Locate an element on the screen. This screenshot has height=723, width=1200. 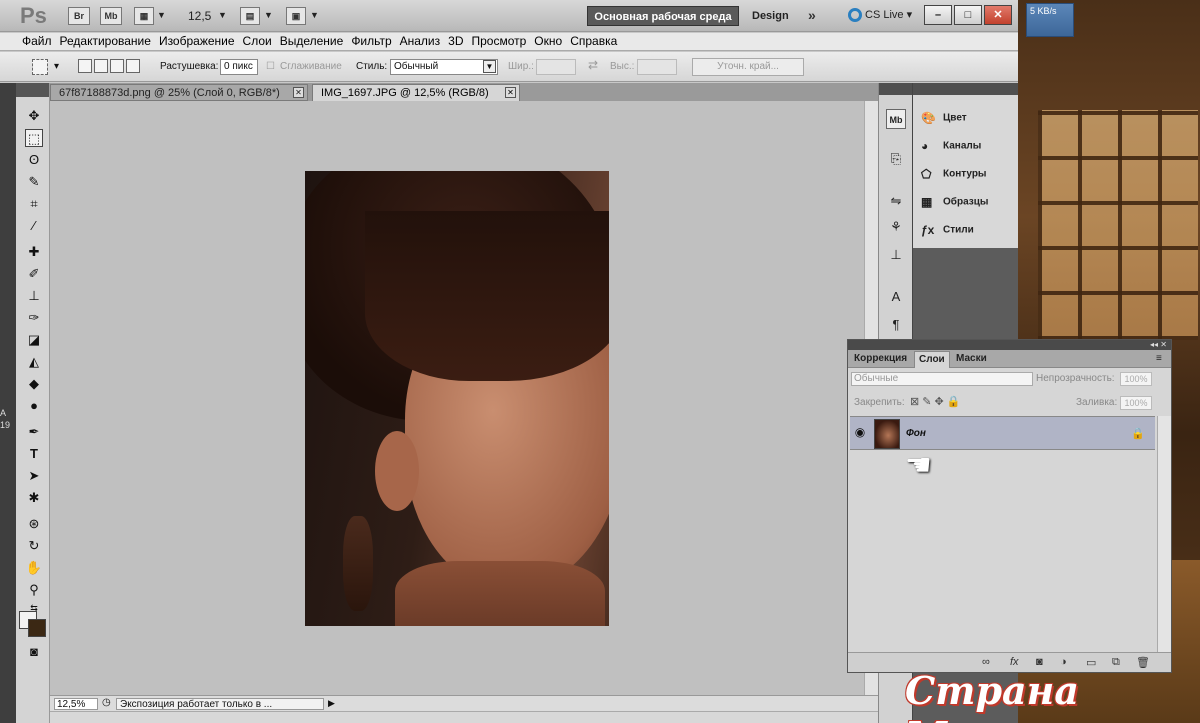
menu-filter: Фильтр is located at coordinates (374, 41).